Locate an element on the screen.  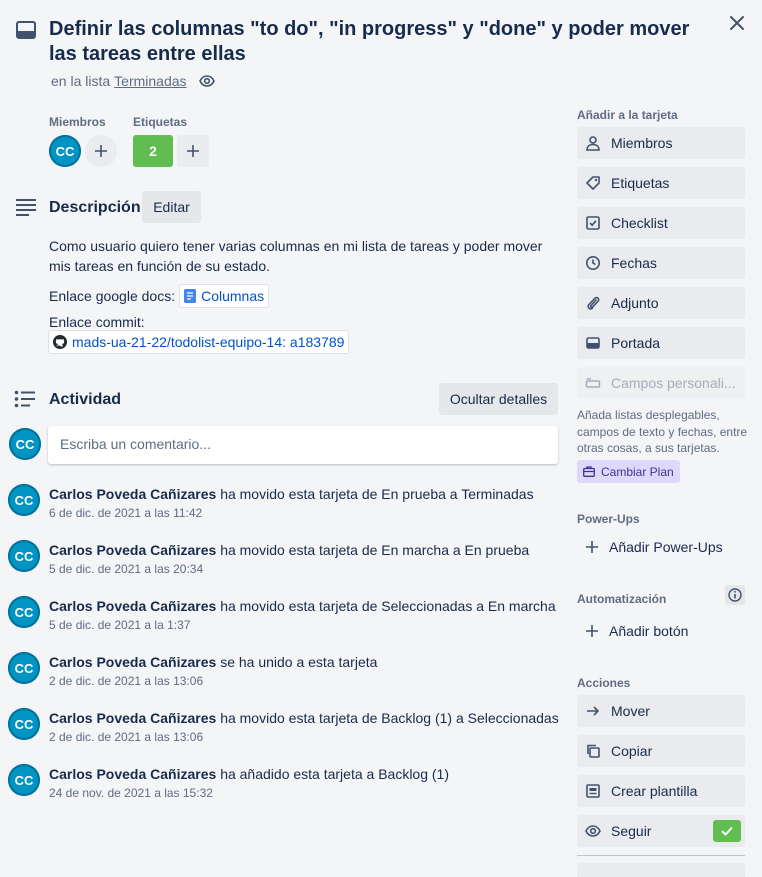
upgrade-plan-label: Cambiar Plan is located at coordinates (637, 471).